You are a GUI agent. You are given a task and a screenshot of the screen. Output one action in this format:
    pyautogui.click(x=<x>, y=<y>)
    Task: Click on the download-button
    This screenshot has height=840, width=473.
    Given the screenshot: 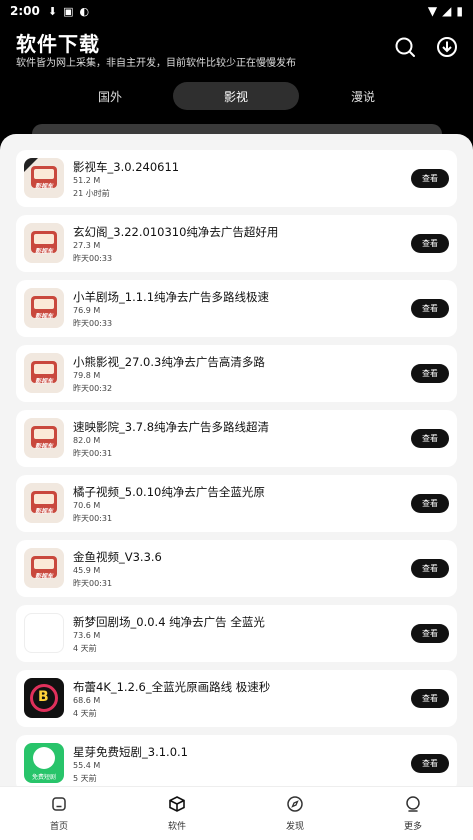 What is the action you would take?
    pyautogui.click(x=447, y=47)
    